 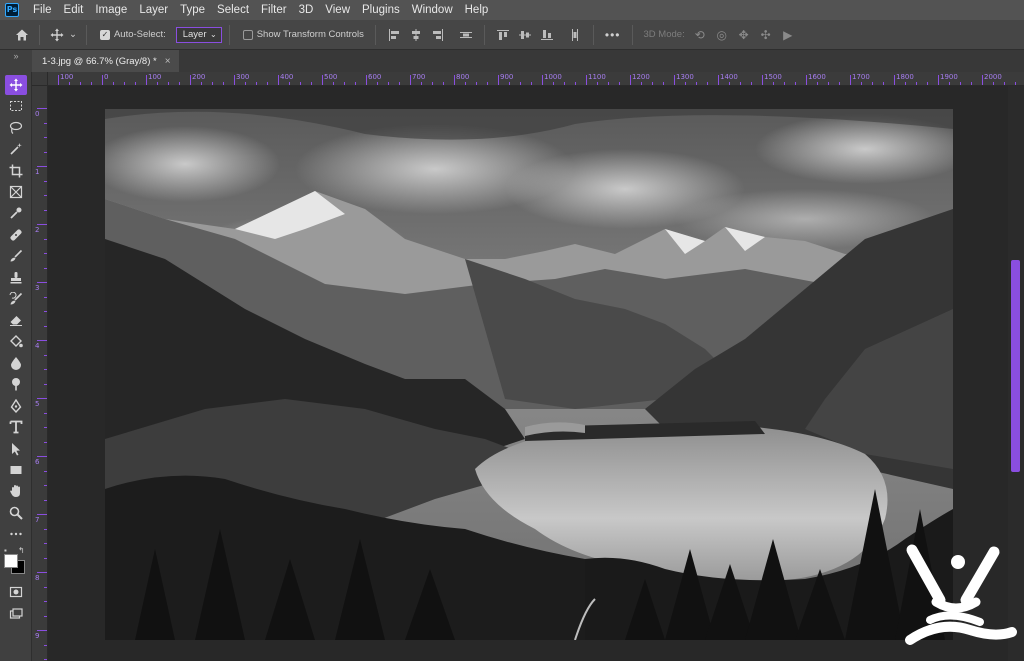 What do you see at coordinates (766, 35) in the screenshot?
I see `slide-3d-icon: ✣` at bounding box center [766, 35].